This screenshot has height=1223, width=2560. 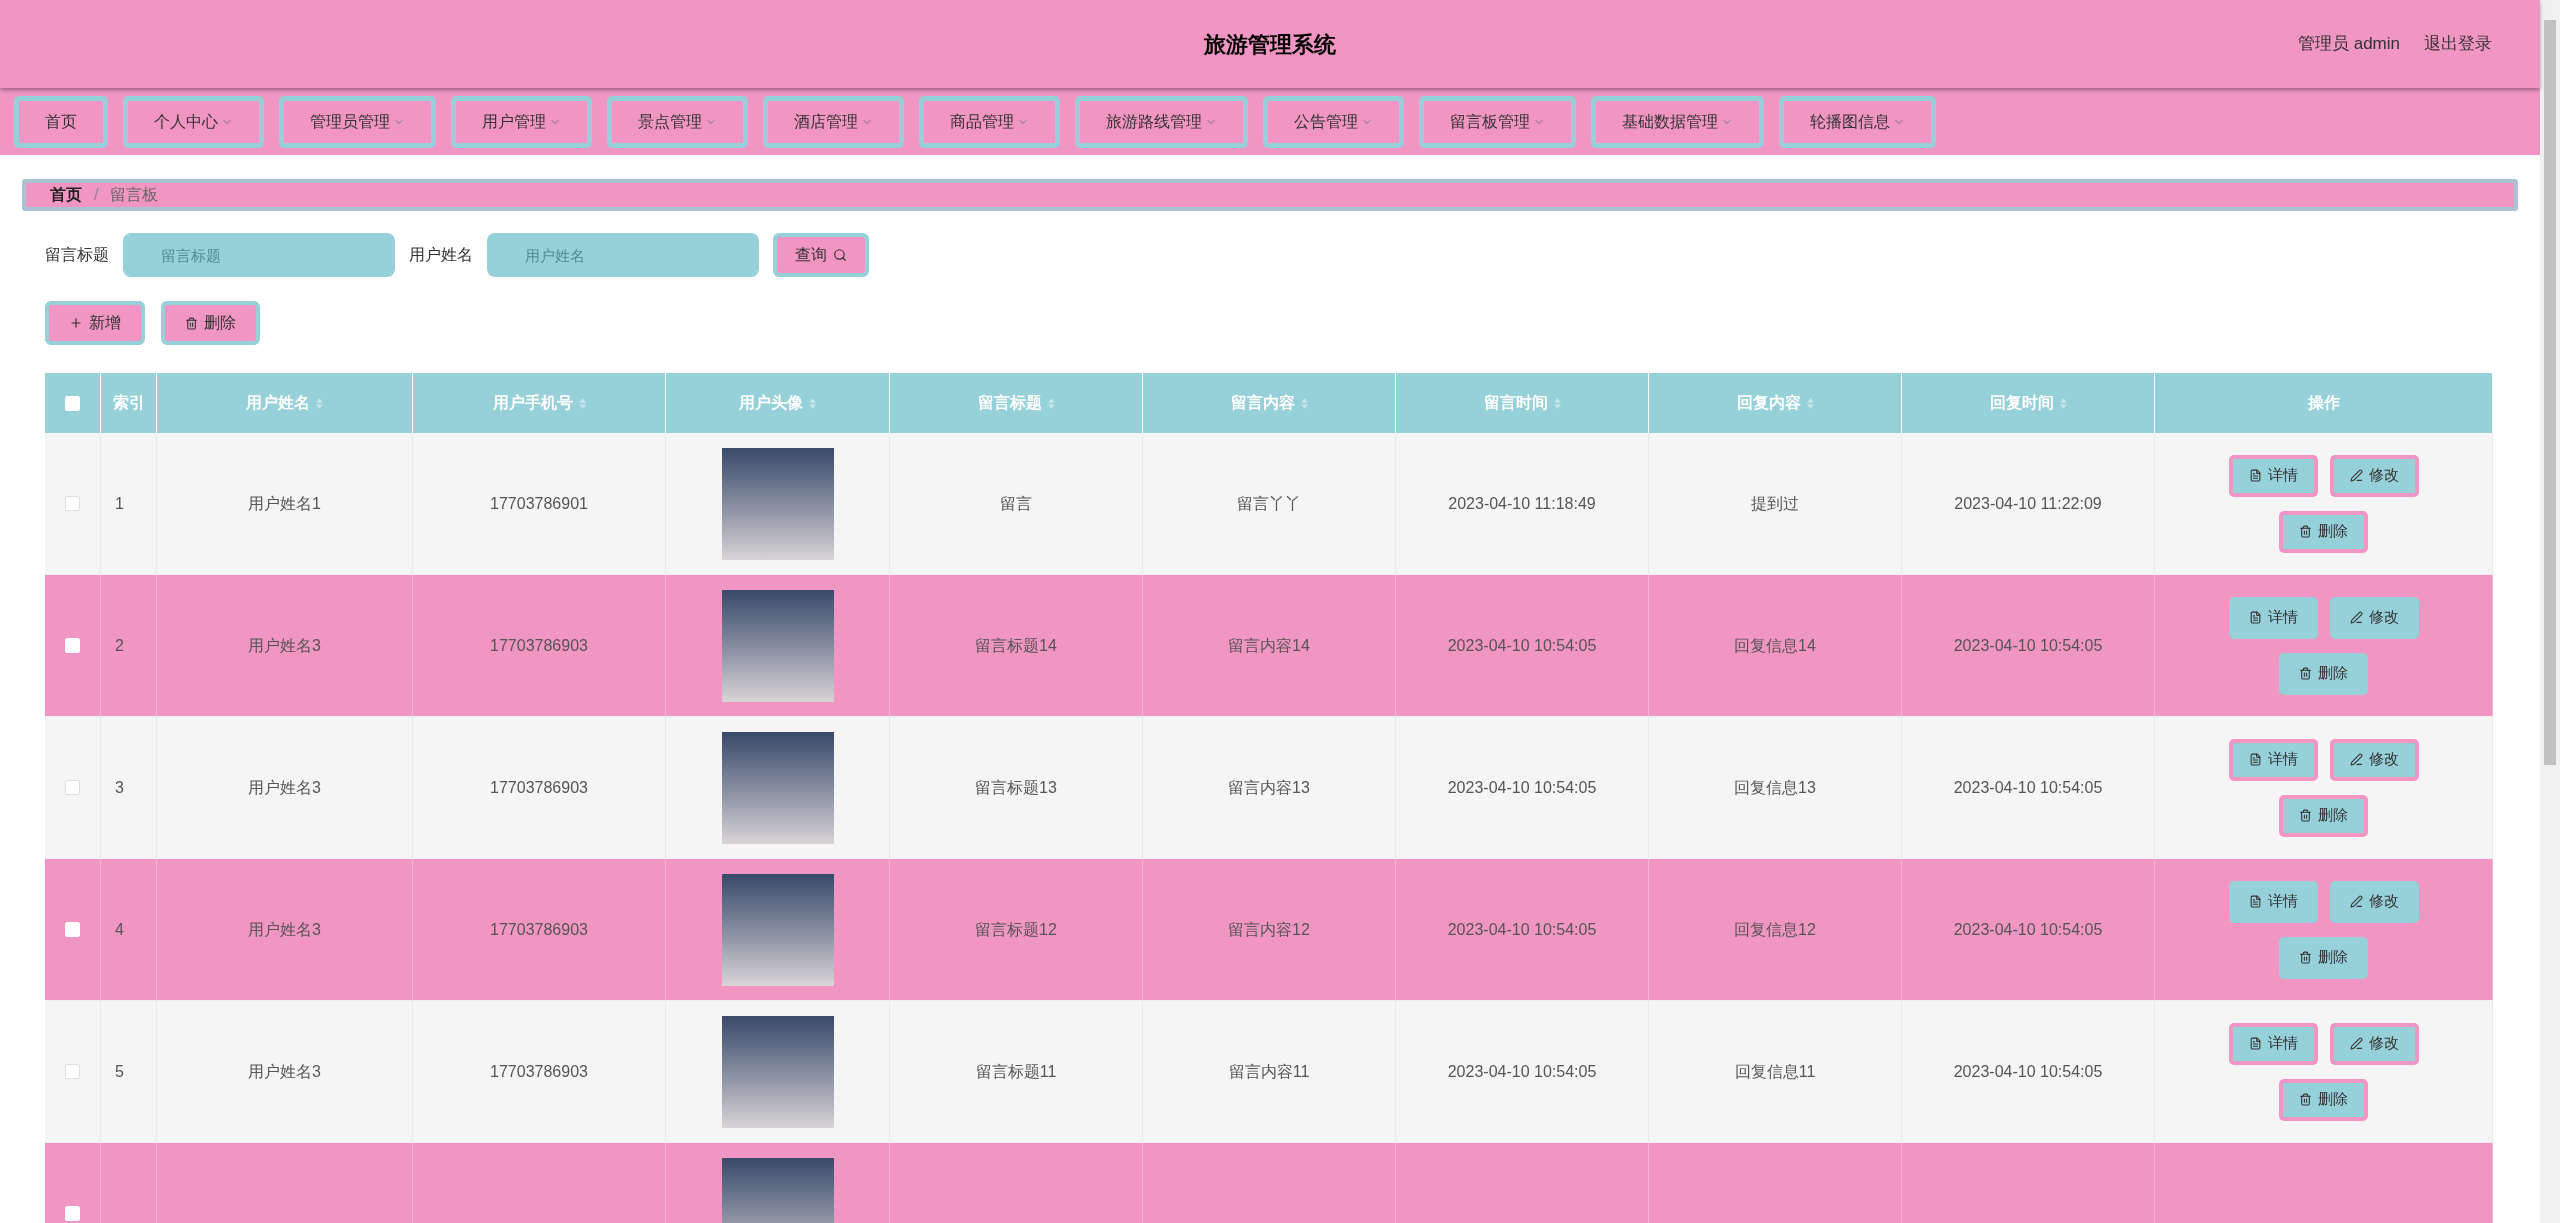 I want to click on breadcrumb-link: 首页, so click(x=66, y=195).